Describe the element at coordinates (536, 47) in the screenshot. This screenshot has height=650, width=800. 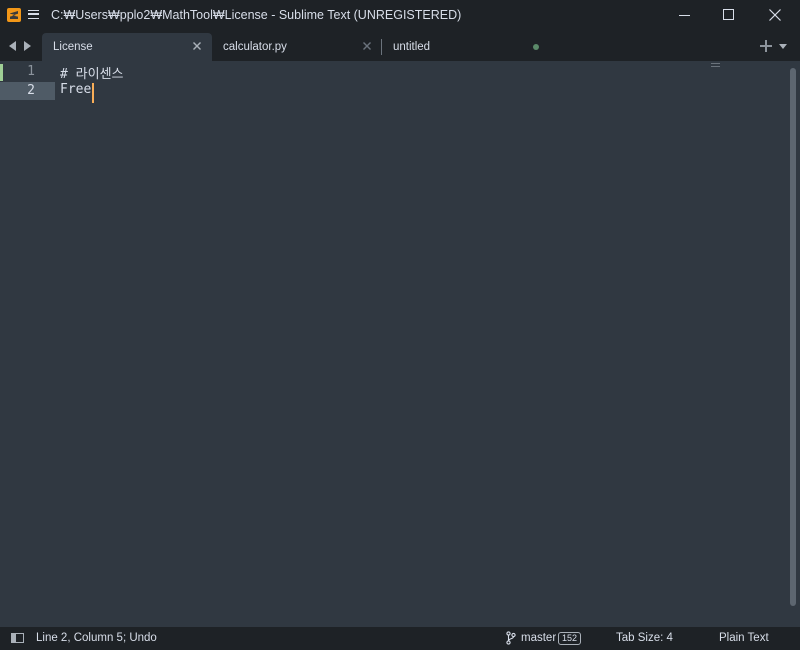
I see `unsaved-dot-icon` at that location.